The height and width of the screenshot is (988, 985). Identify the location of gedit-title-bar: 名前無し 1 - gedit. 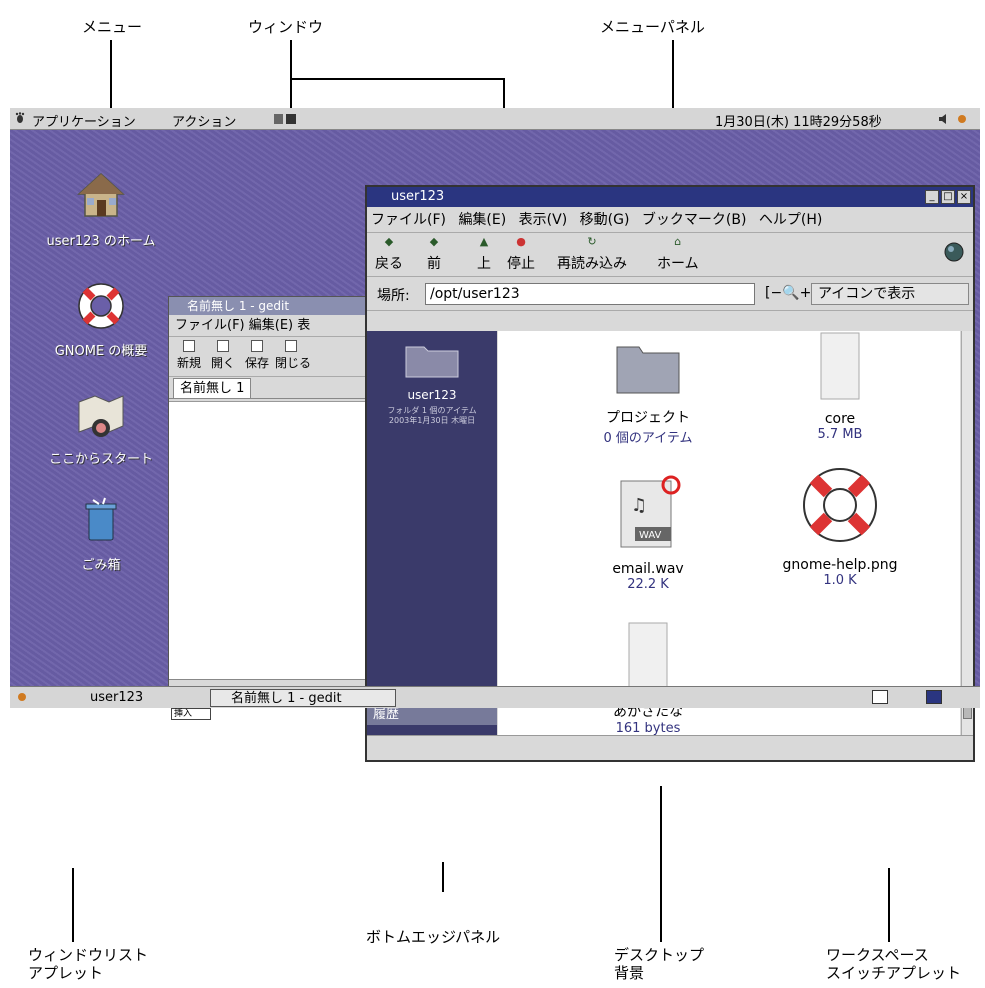
(268, 306).